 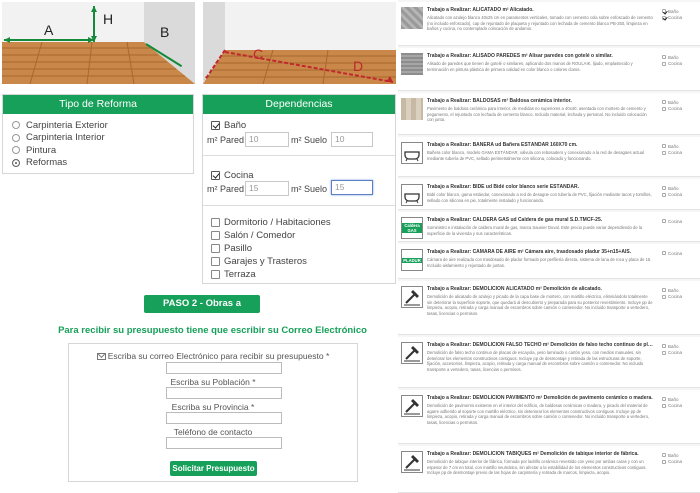 What do you see at coordinates (224, 393) in the screenshot?
I see `poblacion-input` at bounding box center [224, 393].